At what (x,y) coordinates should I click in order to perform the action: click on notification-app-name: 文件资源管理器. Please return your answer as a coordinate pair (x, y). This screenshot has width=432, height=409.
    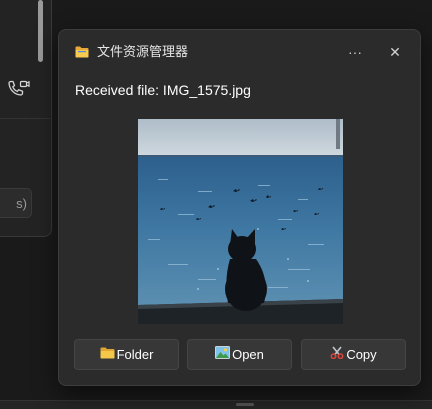
    Looking at the image, I should click on (143, 51).